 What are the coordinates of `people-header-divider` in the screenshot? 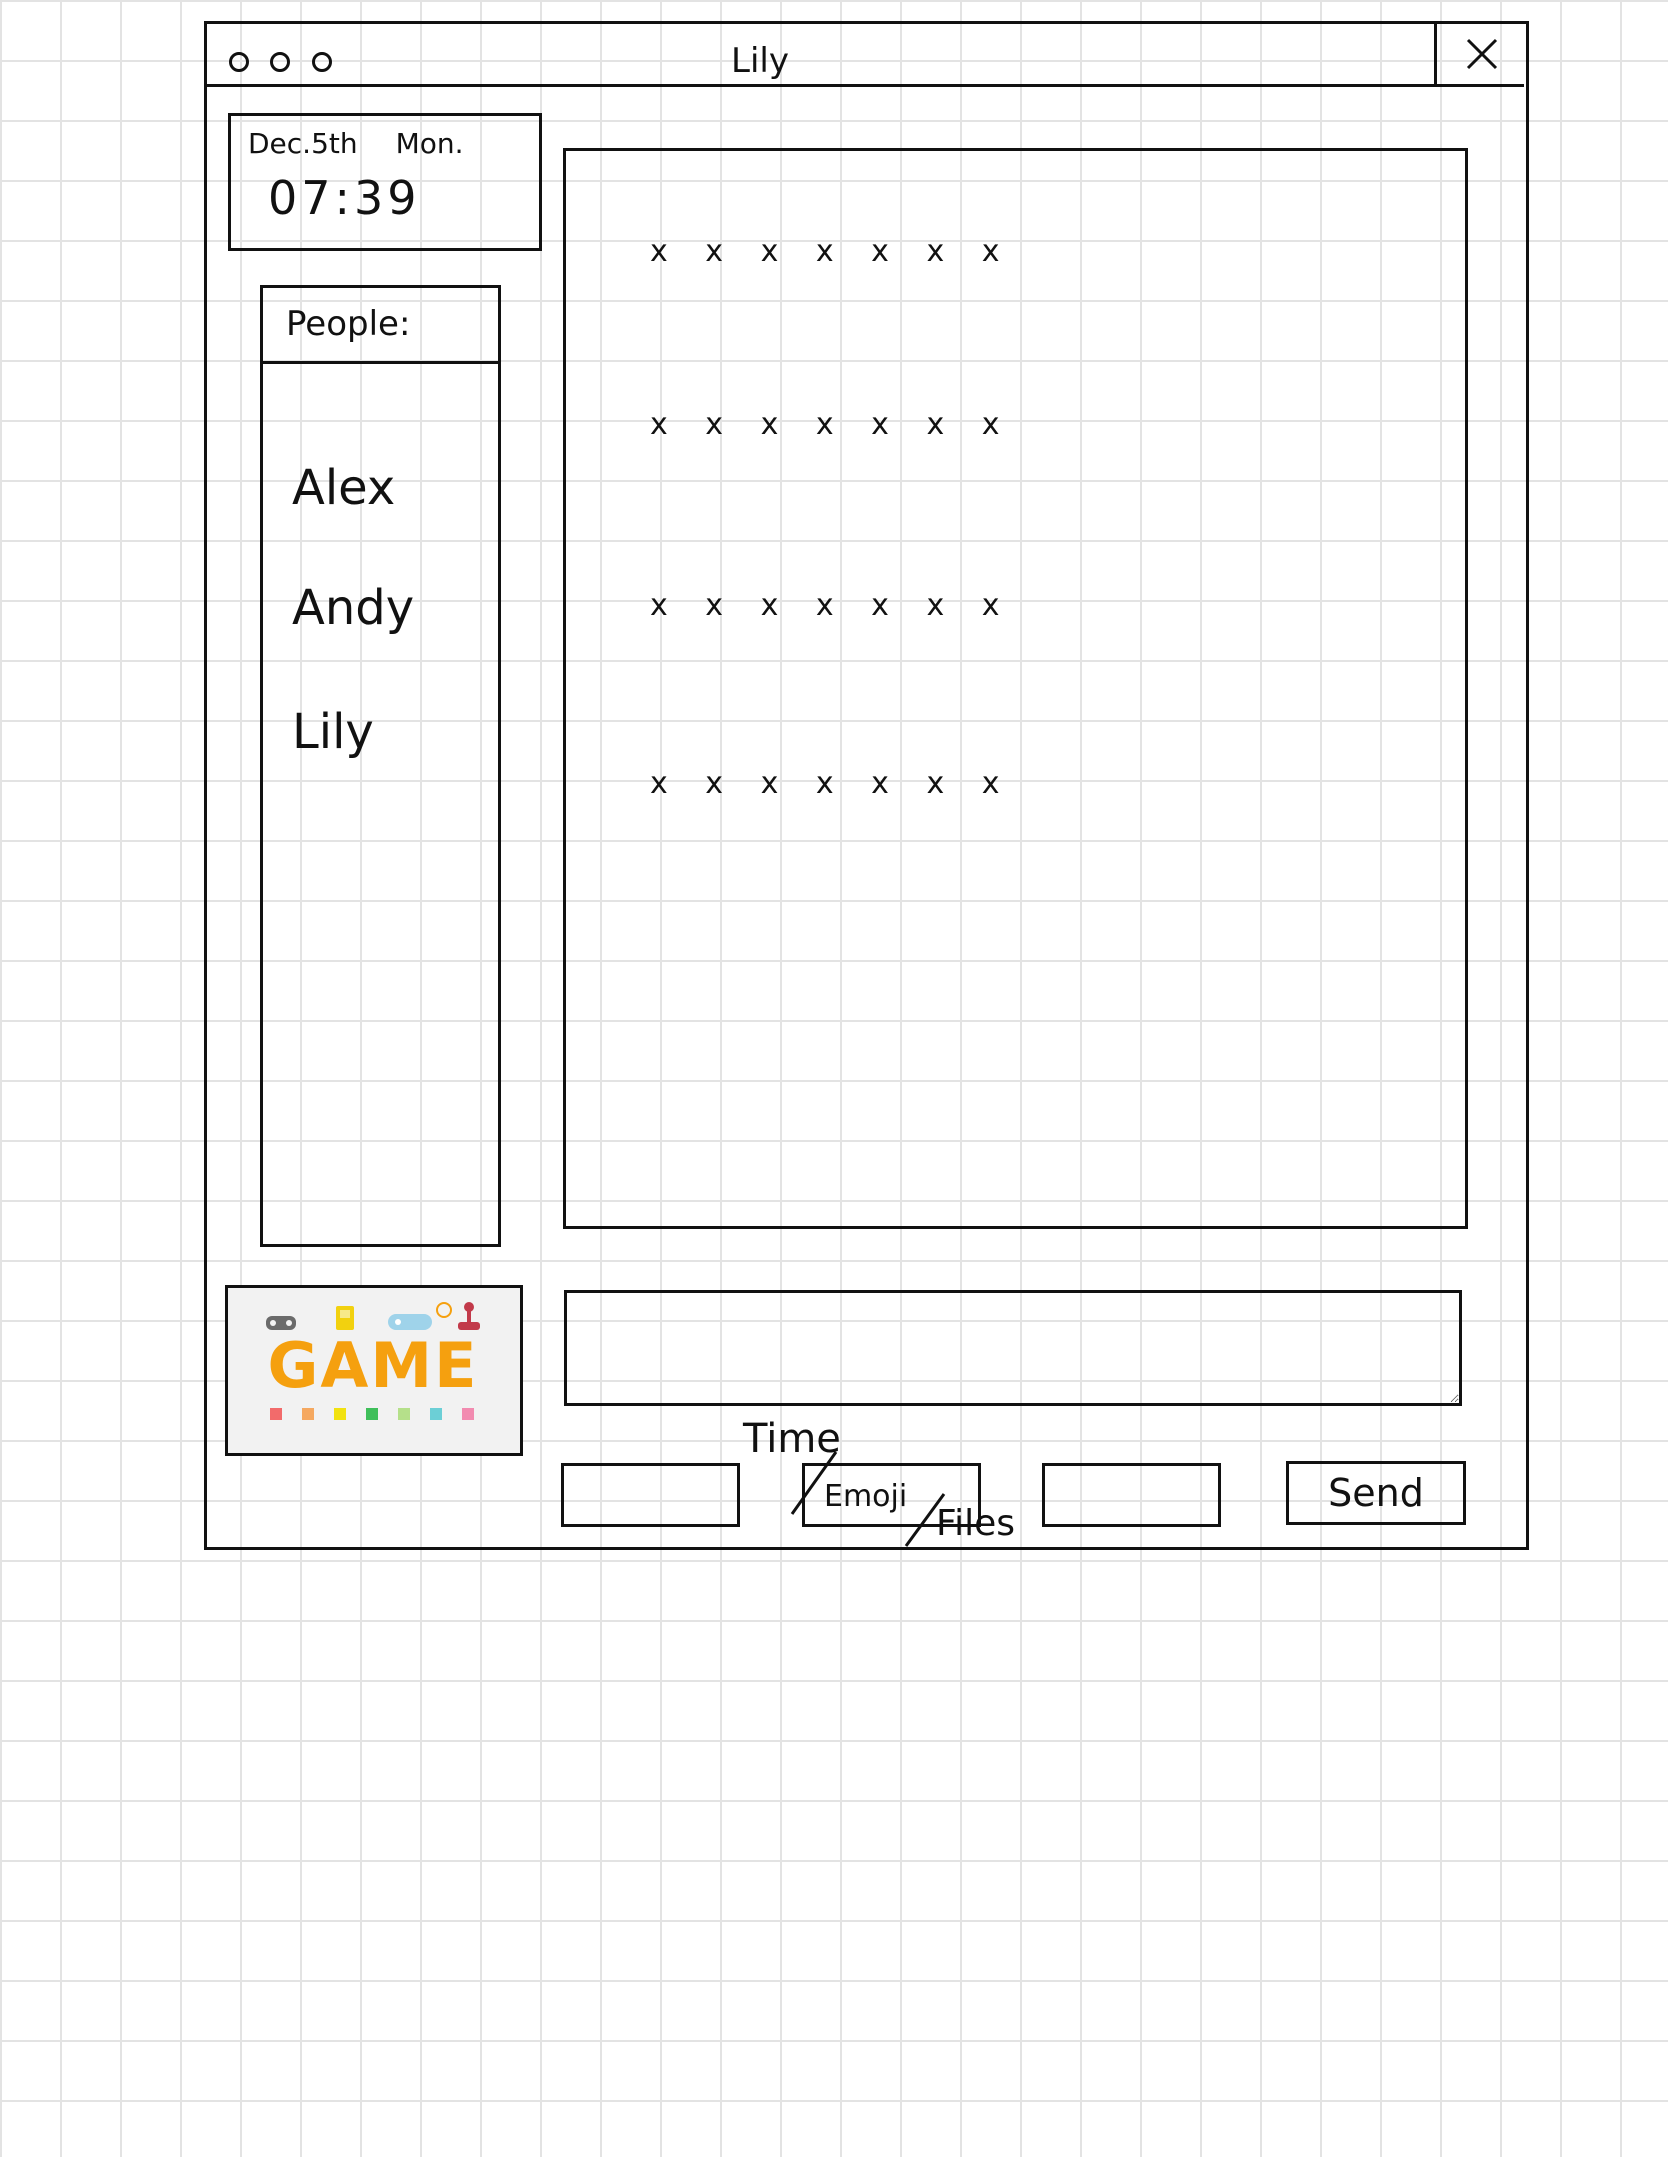 It's located at (380, 362).